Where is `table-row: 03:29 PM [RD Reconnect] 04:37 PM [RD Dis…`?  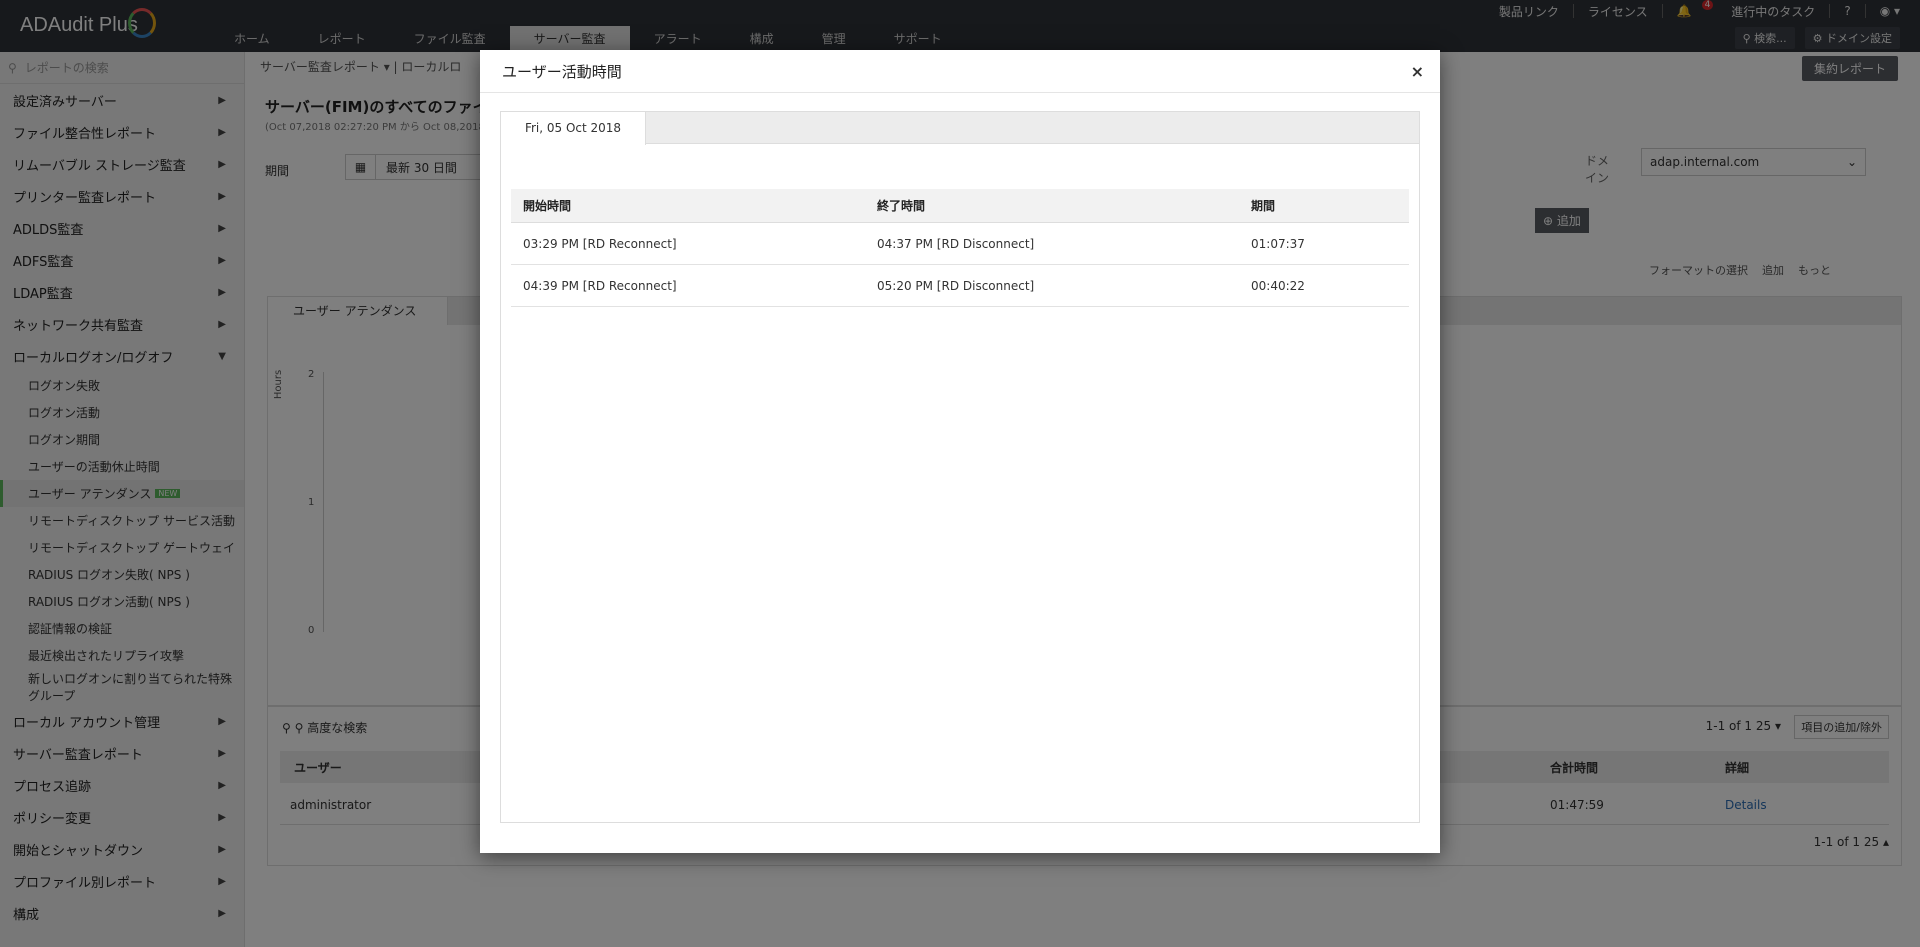
table-row: 03:29 PM [RD Reconnect] 04:37 PM [RD Dis… is located at coordinates (960, 244).